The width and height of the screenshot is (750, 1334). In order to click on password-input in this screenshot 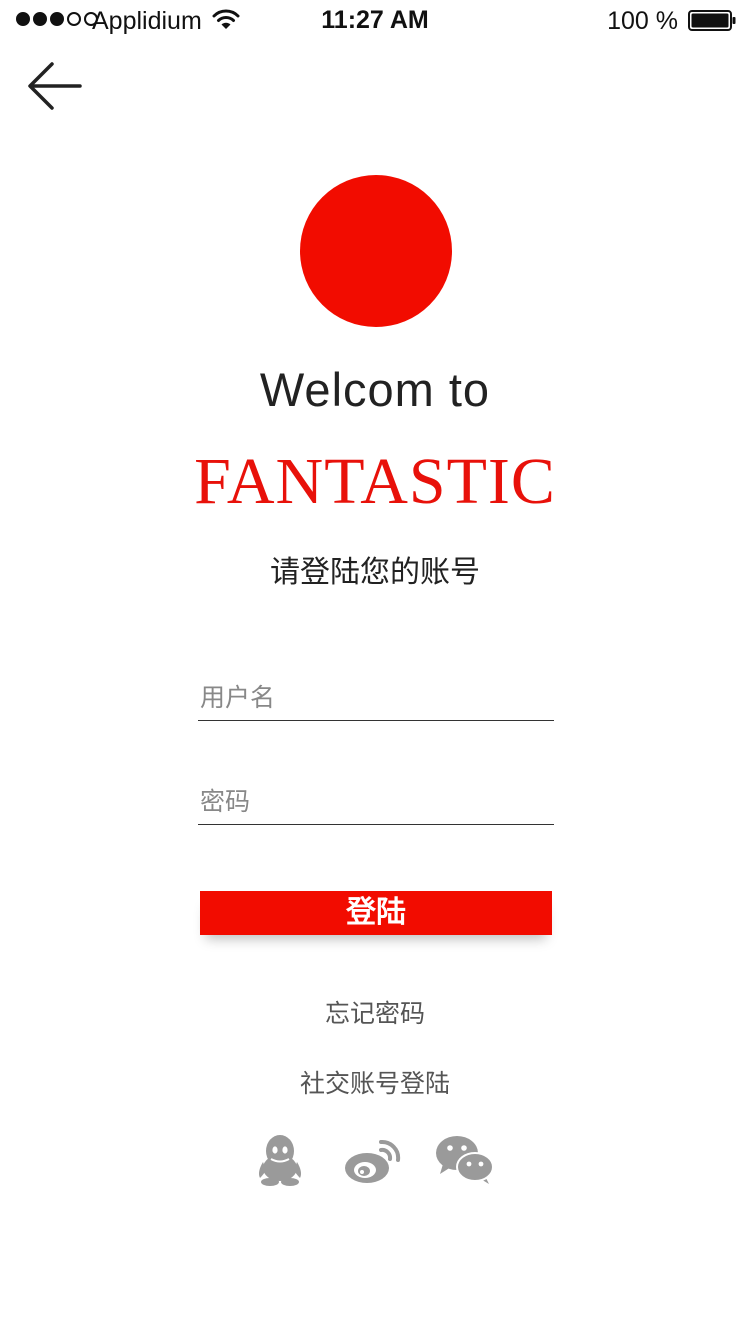, I will do `click(376, 803)`.